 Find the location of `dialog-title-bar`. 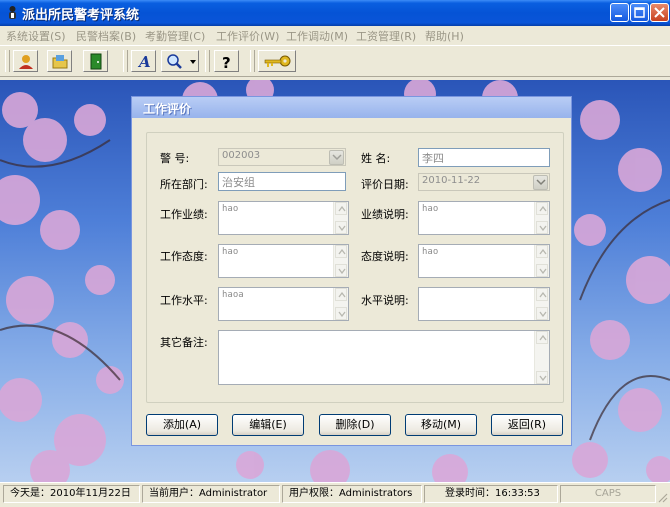

dialog-title-bar is located at coordinates (351, 107).